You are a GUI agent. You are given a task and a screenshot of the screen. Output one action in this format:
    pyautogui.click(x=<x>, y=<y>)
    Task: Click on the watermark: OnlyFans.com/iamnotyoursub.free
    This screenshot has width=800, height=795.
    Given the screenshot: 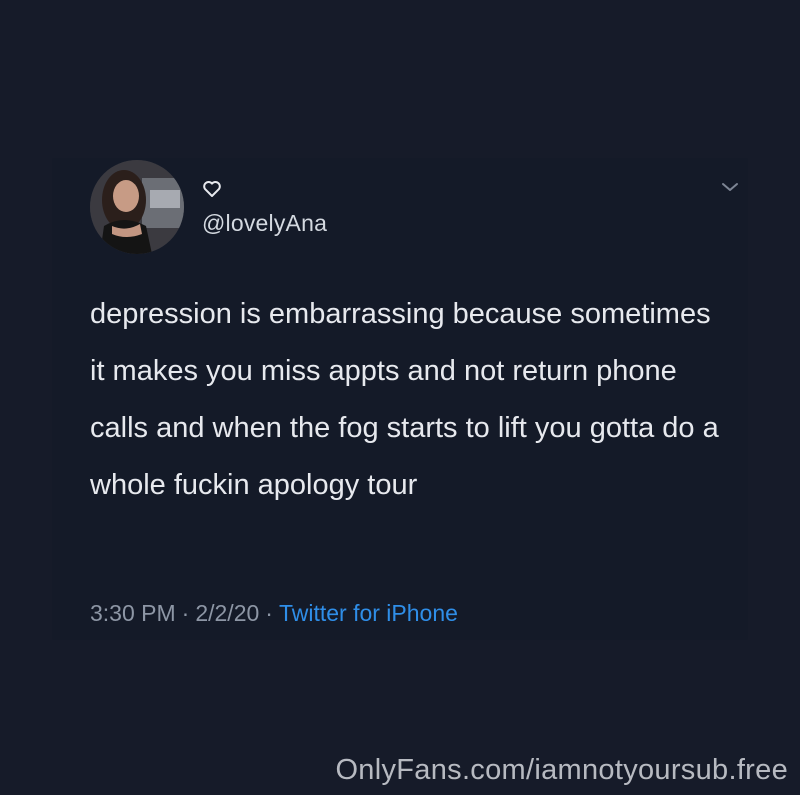 What is the action you would take?
    pyautogui.click(x=561, y=770)
    